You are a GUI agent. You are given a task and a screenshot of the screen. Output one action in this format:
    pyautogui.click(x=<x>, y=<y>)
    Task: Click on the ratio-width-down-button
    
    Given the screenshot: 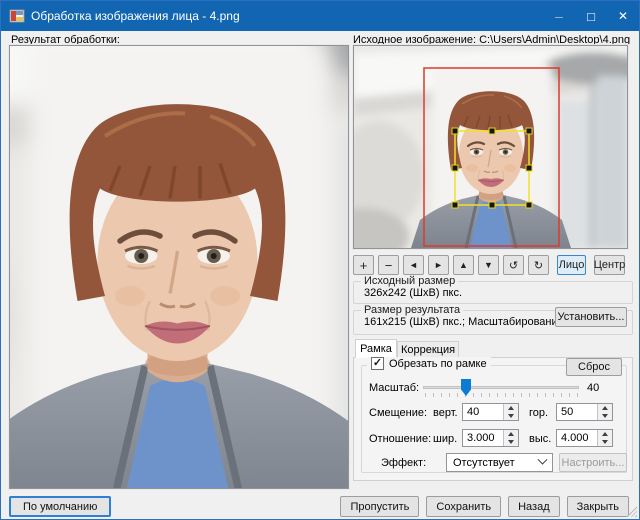 What is the action you would take?
    pyautogui.click(x=511, y=442)
    